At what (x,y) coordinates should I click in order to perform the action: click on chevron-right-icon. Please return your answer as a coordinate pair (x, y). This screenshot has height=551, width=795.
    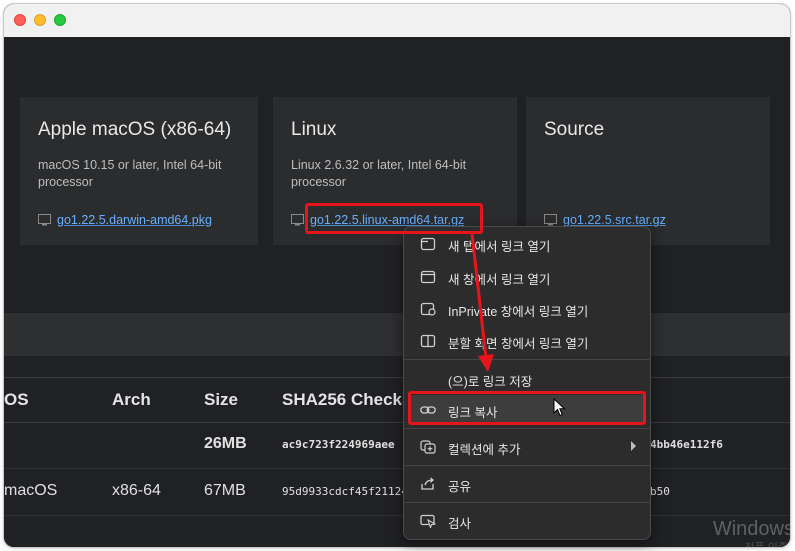
    Looking at the image, I should click on (633, 446).